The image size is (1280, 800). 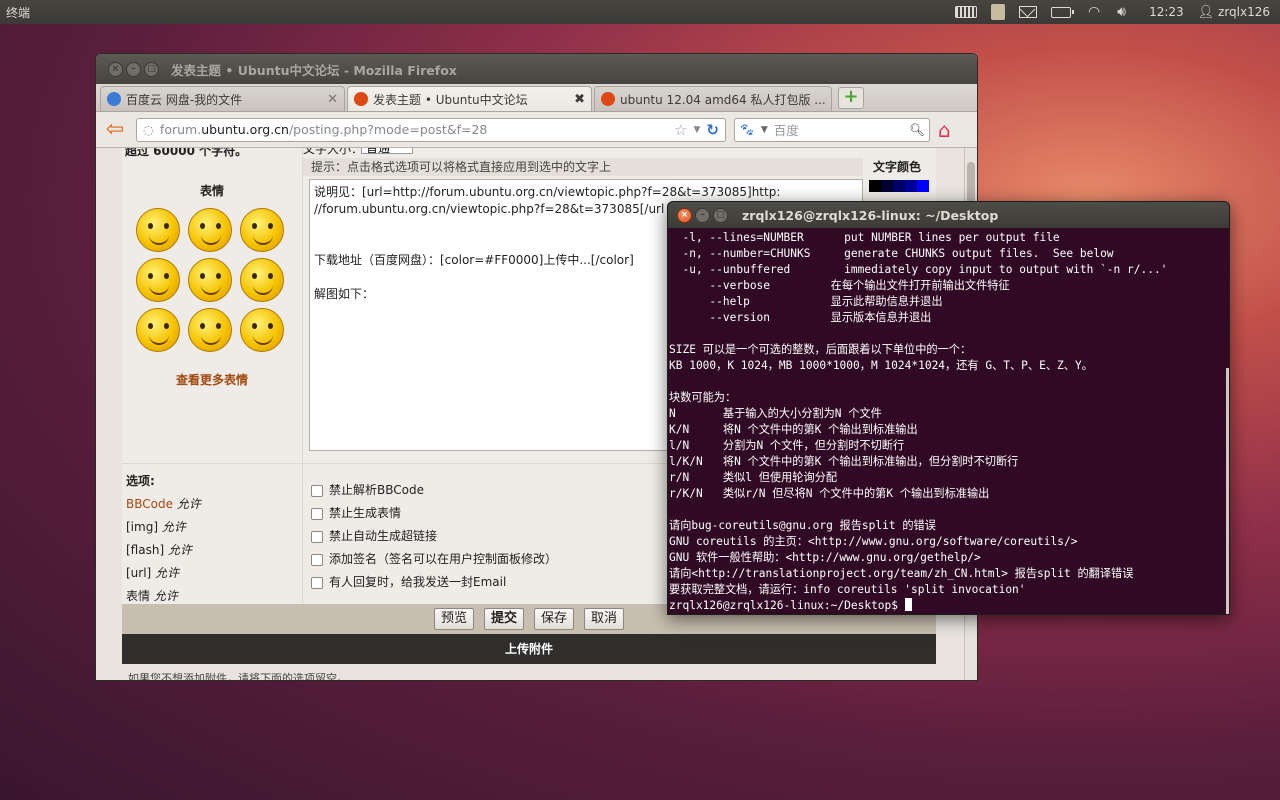 What do you see at coordinates (314, 70) in the screenshot?
I see `window-title: 发表主题 • Ubuntu中文论坛 - Mozilla Firefox` at bounding box center [314, 70].